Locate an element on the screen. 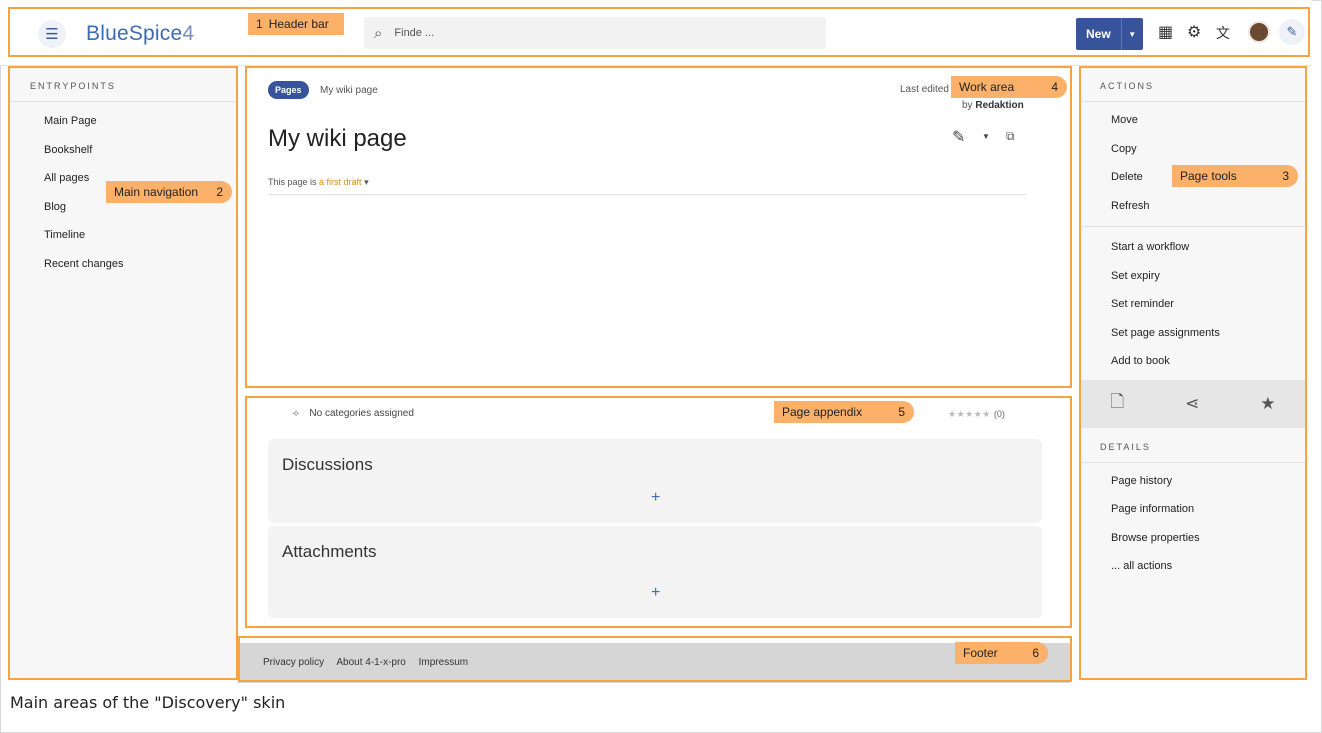 Image resolution: width=1322 pixels, height=733 pixels. annotation-box-header is located at coordinates (659, 32).